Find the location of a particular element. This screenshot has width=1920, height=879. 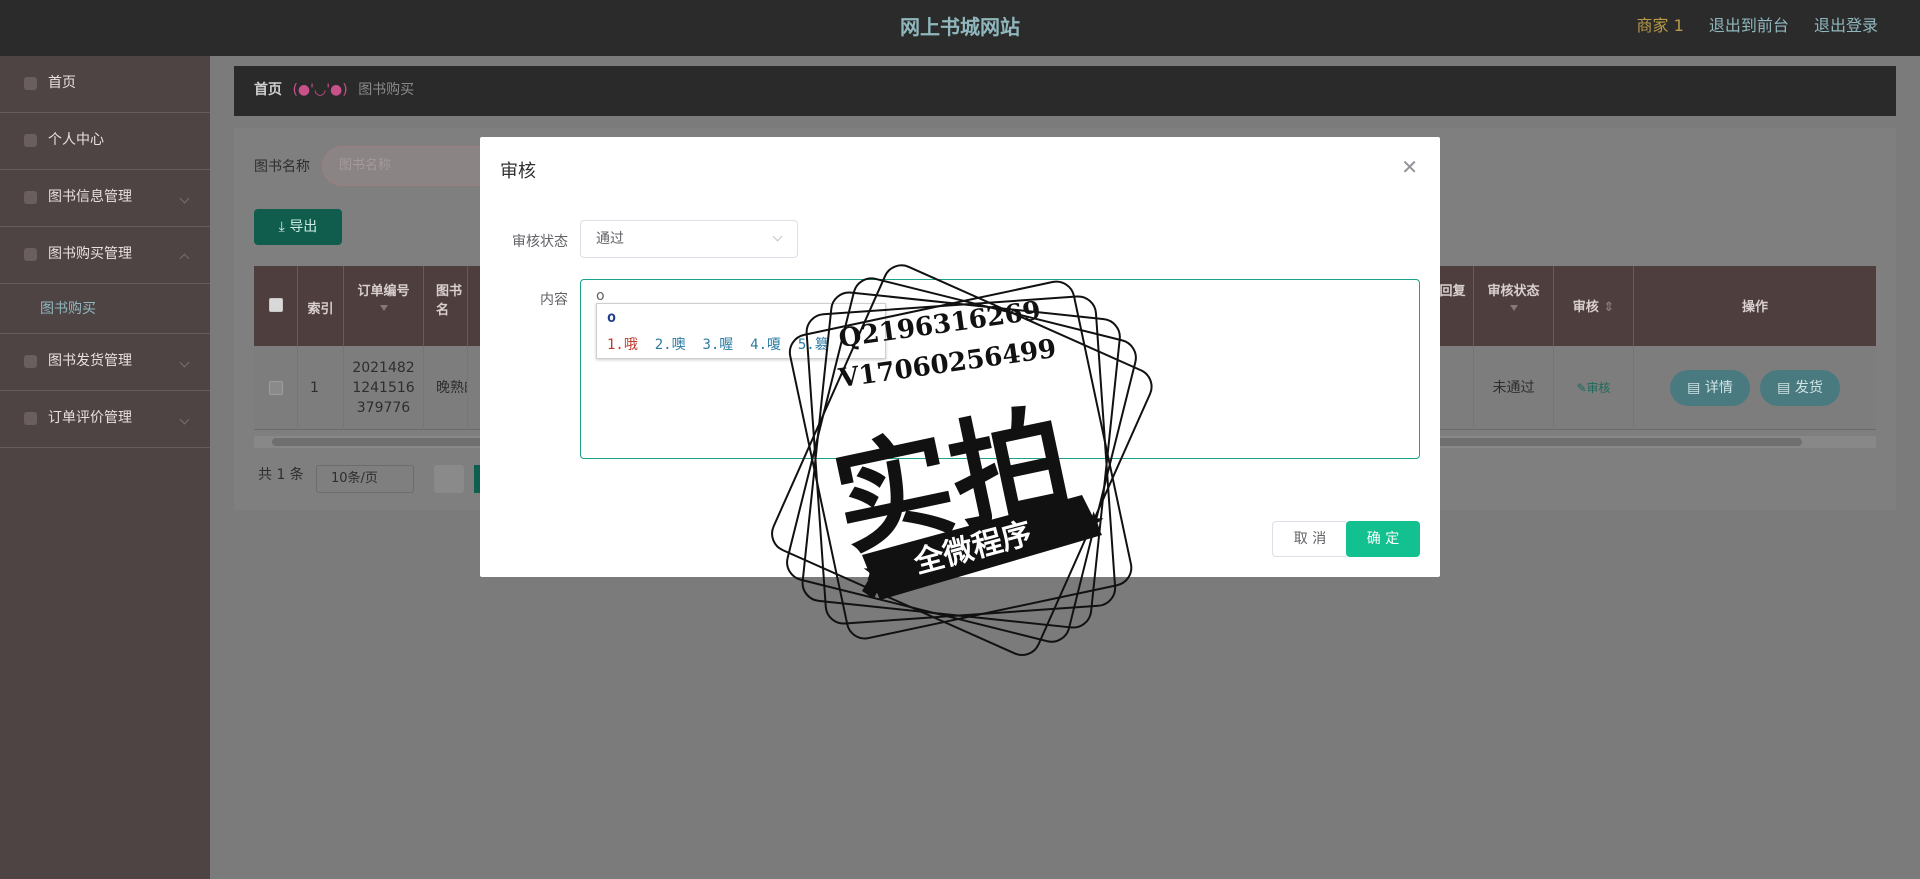

merchant-name: 商家 1 is located at coordinates (1660, 25).